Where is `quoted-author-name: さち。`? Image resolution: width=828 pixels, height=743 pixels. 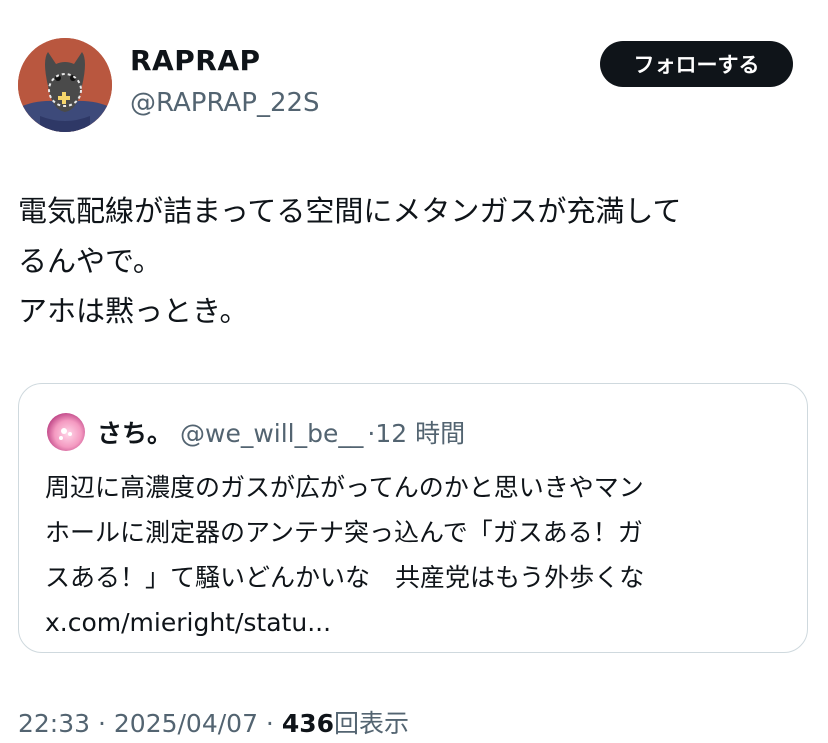 quoted-author-name: さち。 is located at coordinates (135, 433).